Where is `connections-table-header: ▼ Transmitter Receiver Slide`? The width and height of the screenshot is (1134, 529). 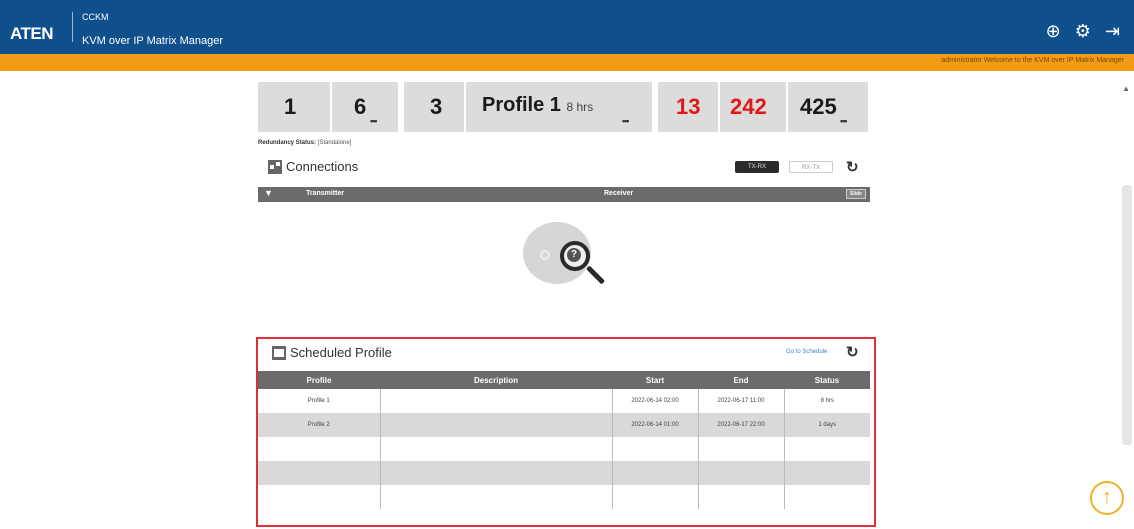
connections-table-header: ▼ Transmitter Receiver Slide is located at coordinates (564, 194).